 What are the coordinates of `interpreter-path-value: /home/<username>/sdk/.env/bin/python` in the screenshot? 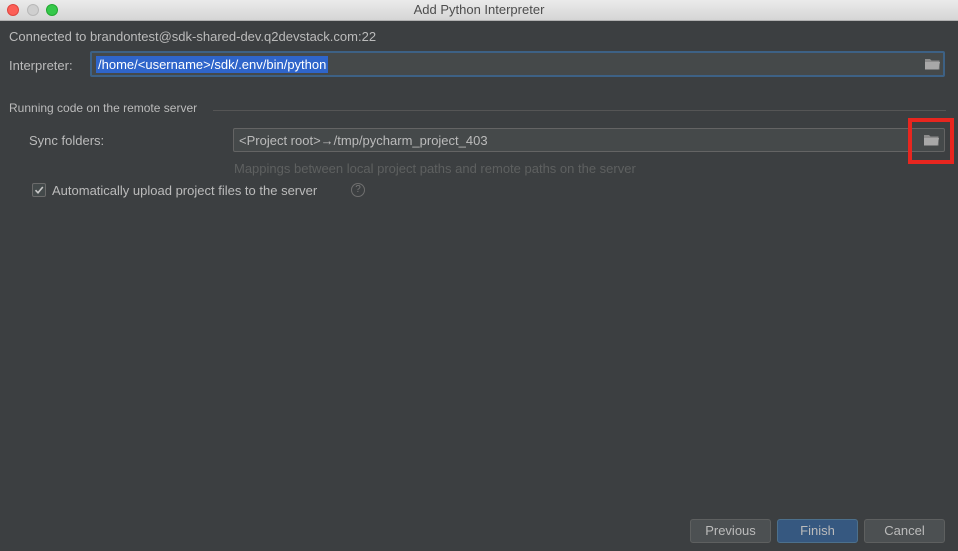 It's located at (212, 64).